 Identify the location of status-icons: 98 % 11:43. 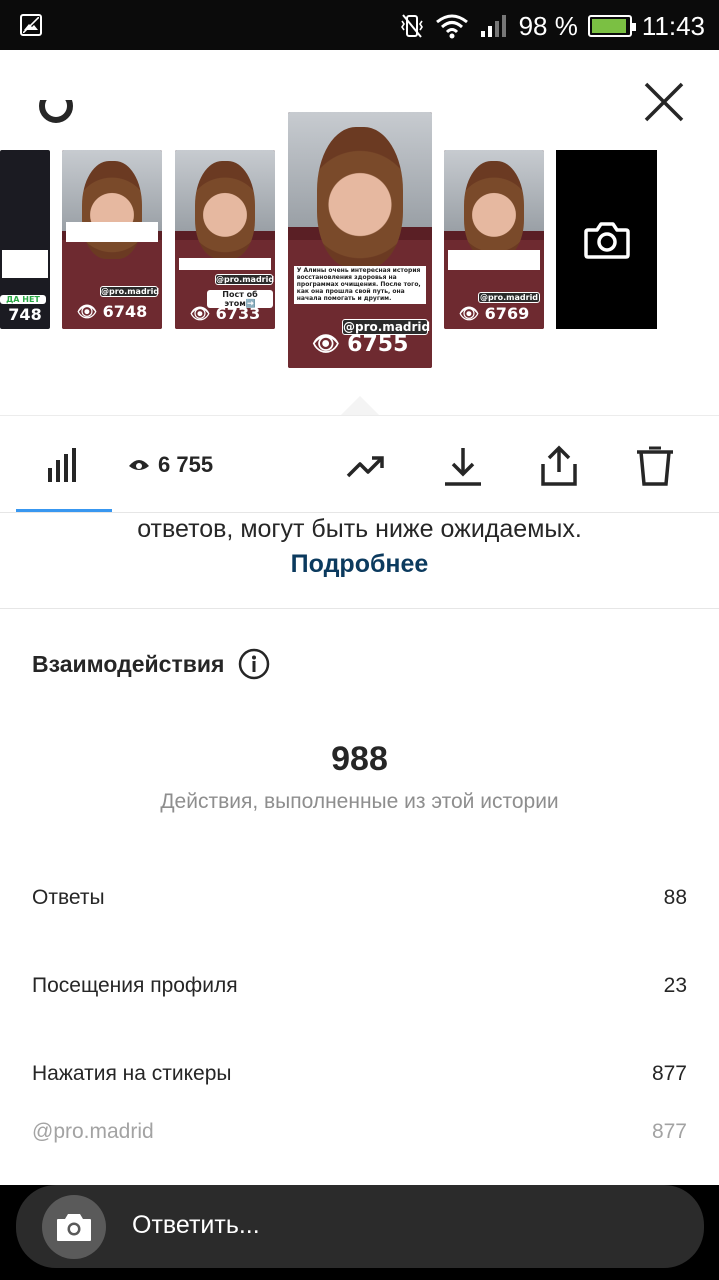
(552, 26).